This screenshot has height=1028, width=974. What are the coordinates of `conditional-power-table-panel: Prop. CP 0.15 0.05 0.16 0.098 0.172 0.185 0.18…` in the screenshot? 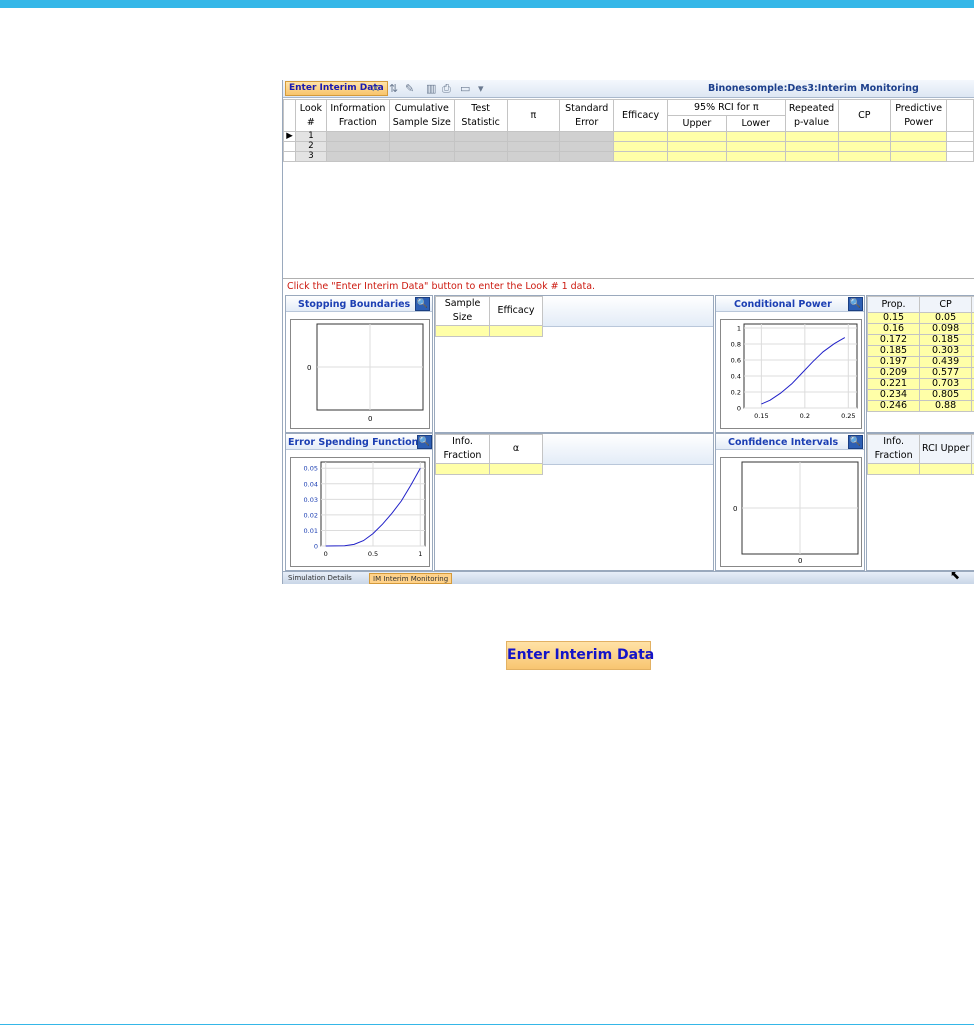 It's located at (920, 364).